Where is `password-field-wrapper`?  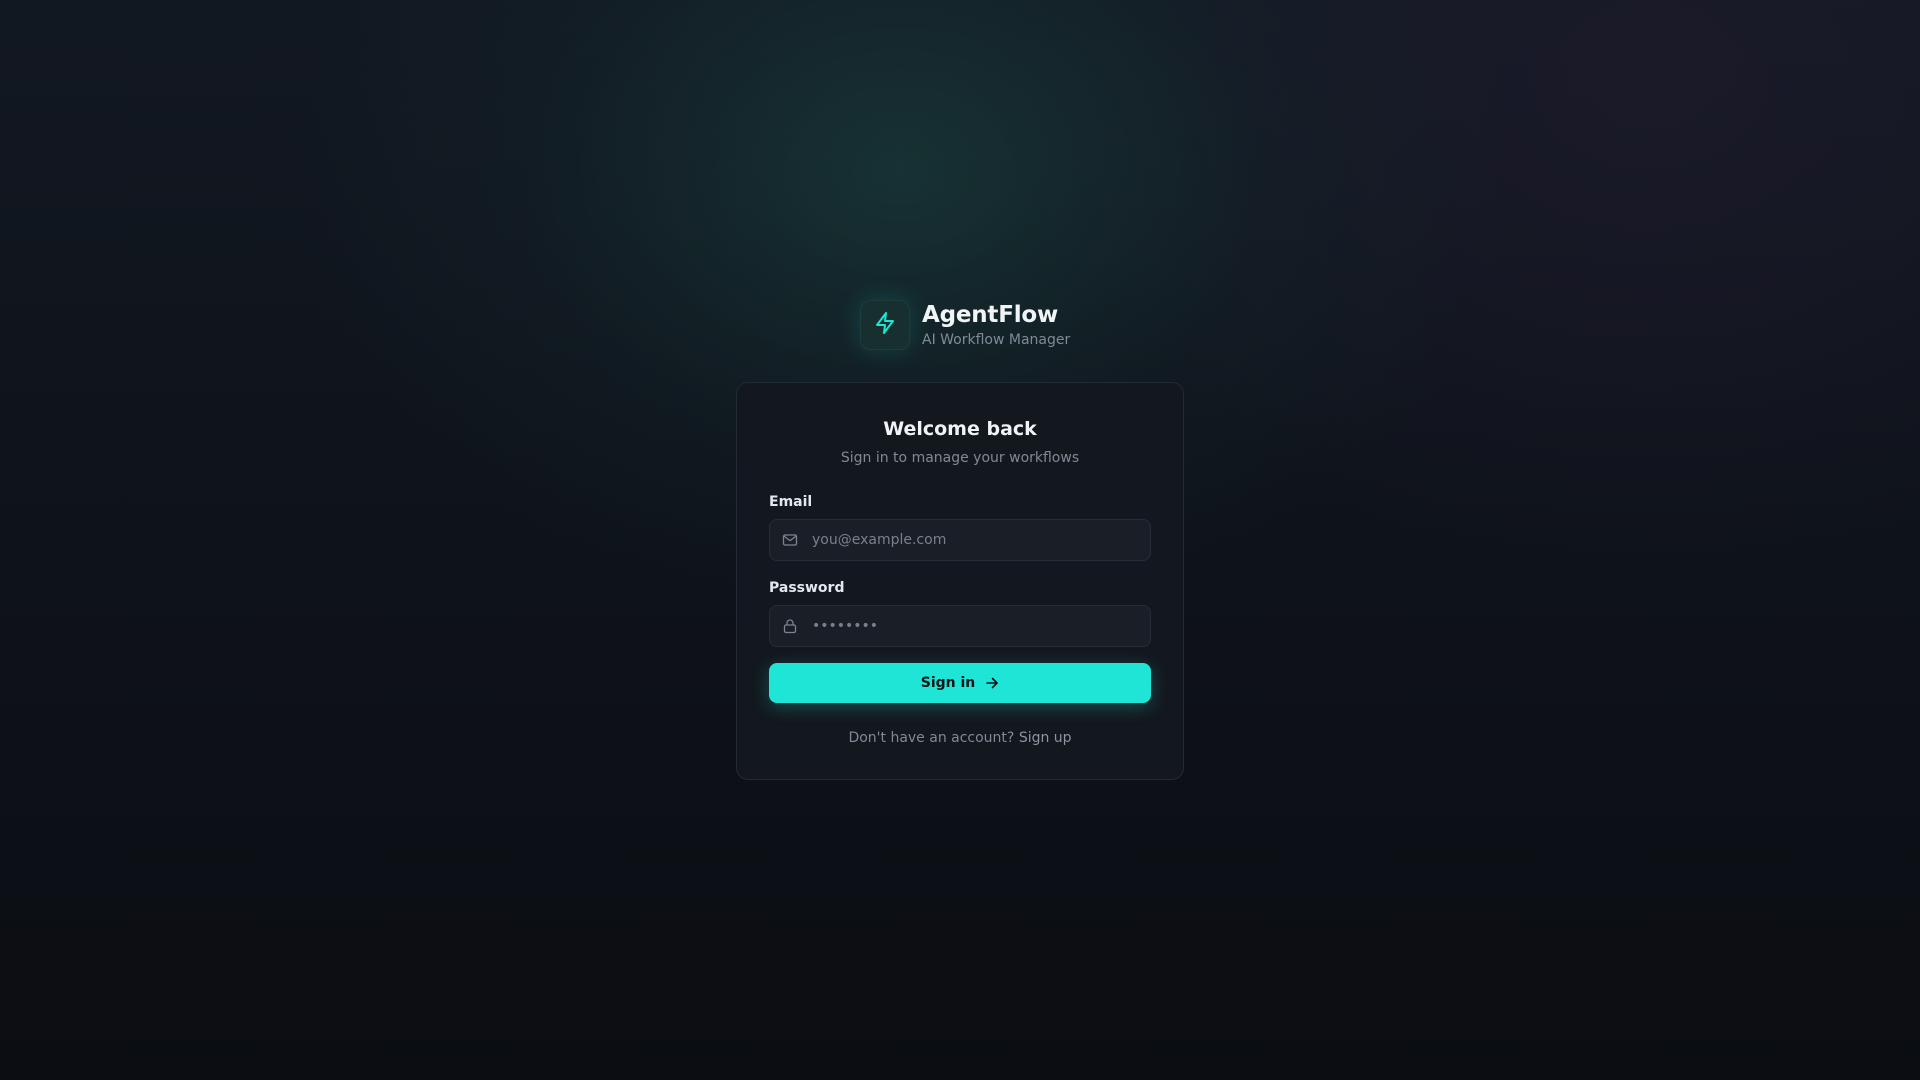
password-field-wrapper is located at coordinates (960, 626).